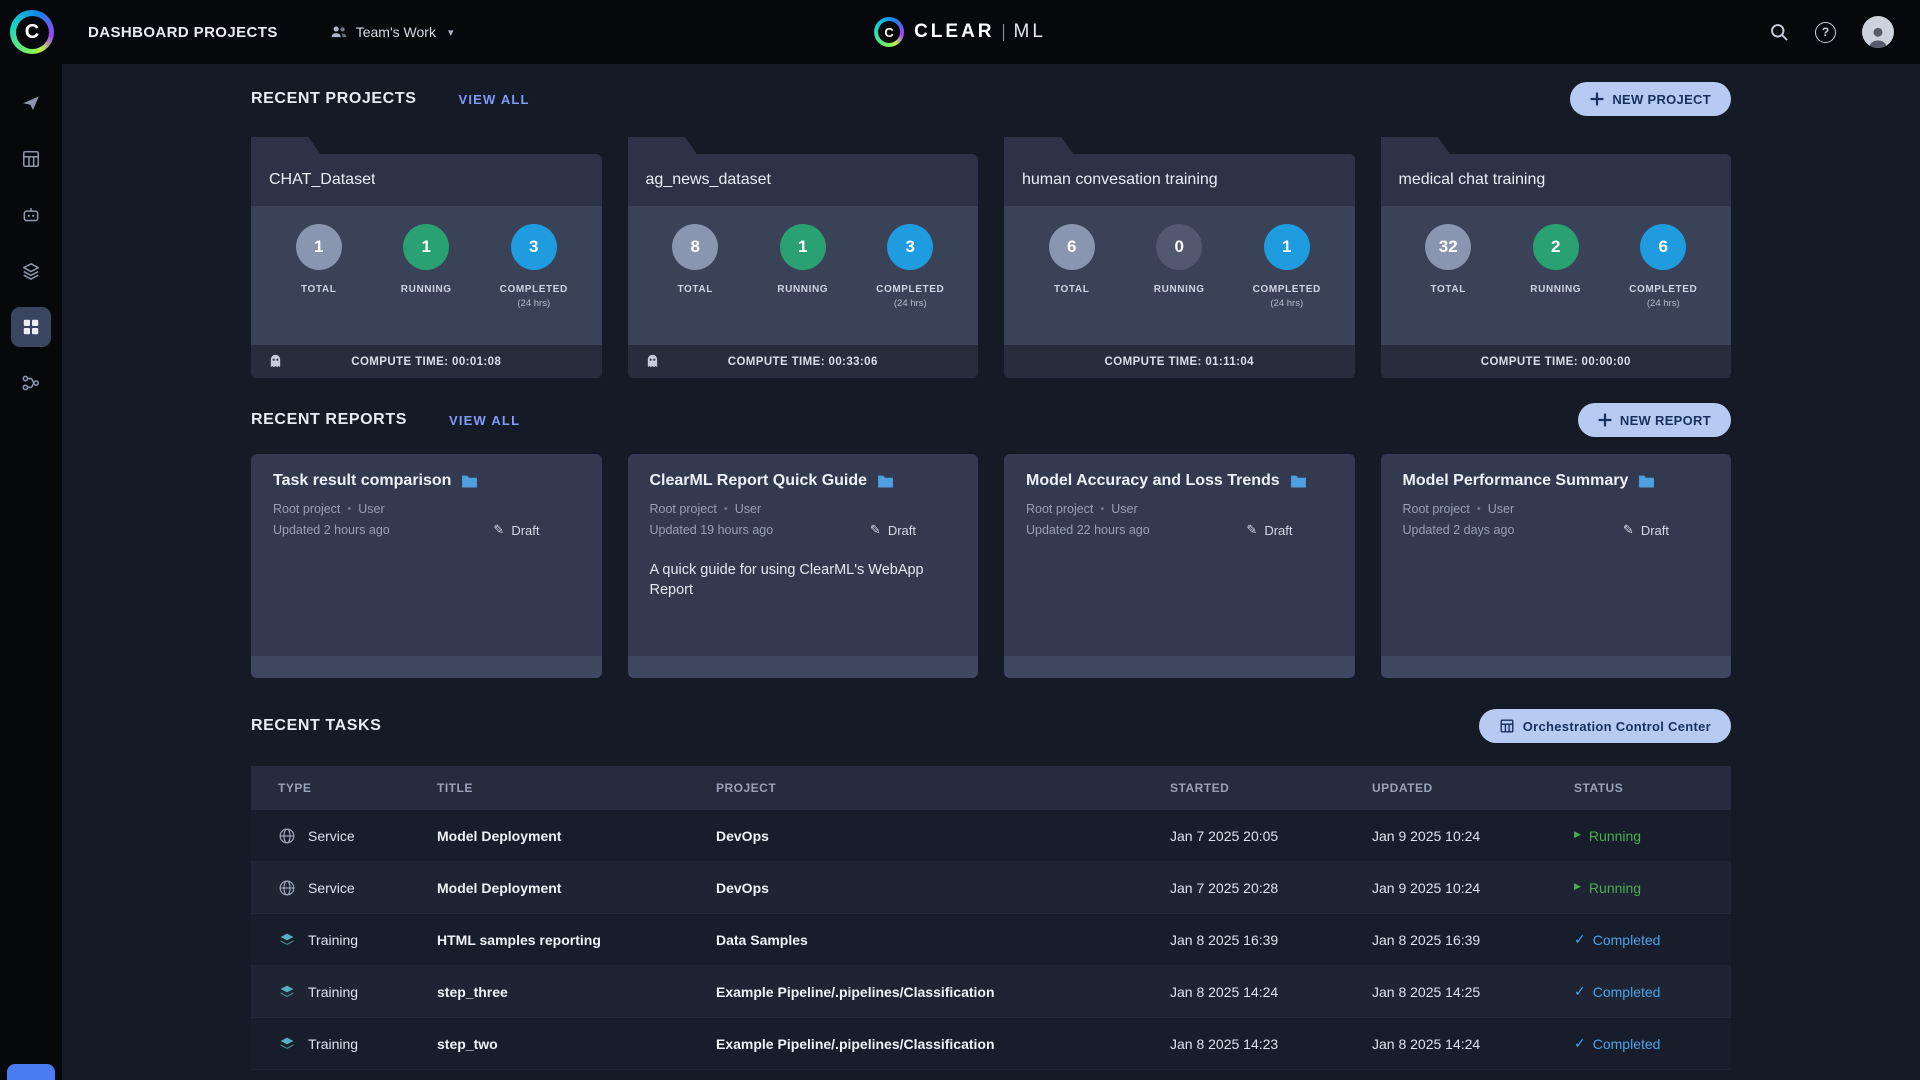  I want to click on new-report-button: NEW REPORT, so click(1654, 420).